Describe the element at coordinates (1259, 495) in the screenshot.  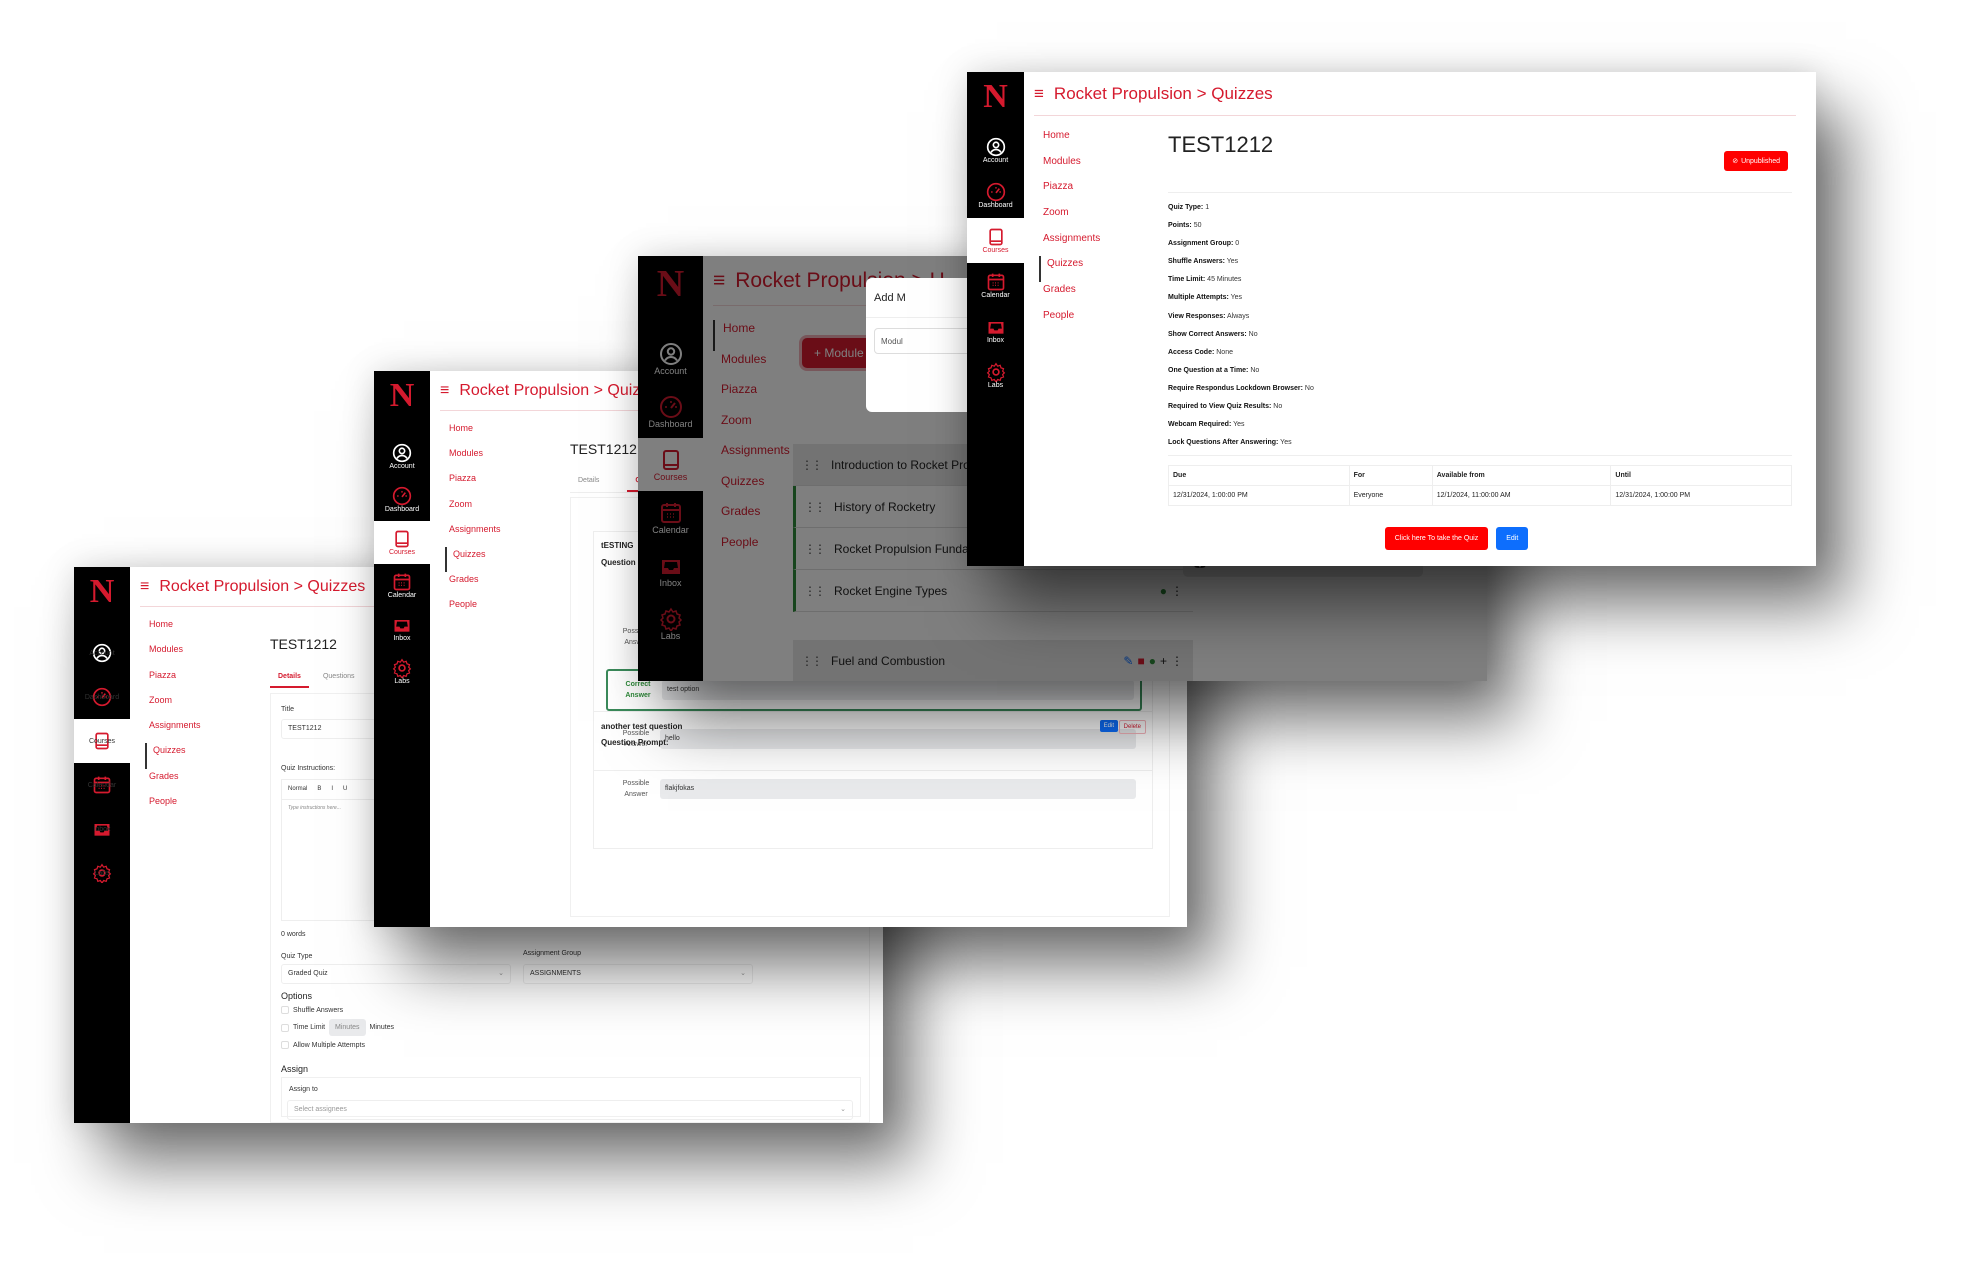
I see `cell-due: 12/31/2024, 1:00:00 PM` at that location.